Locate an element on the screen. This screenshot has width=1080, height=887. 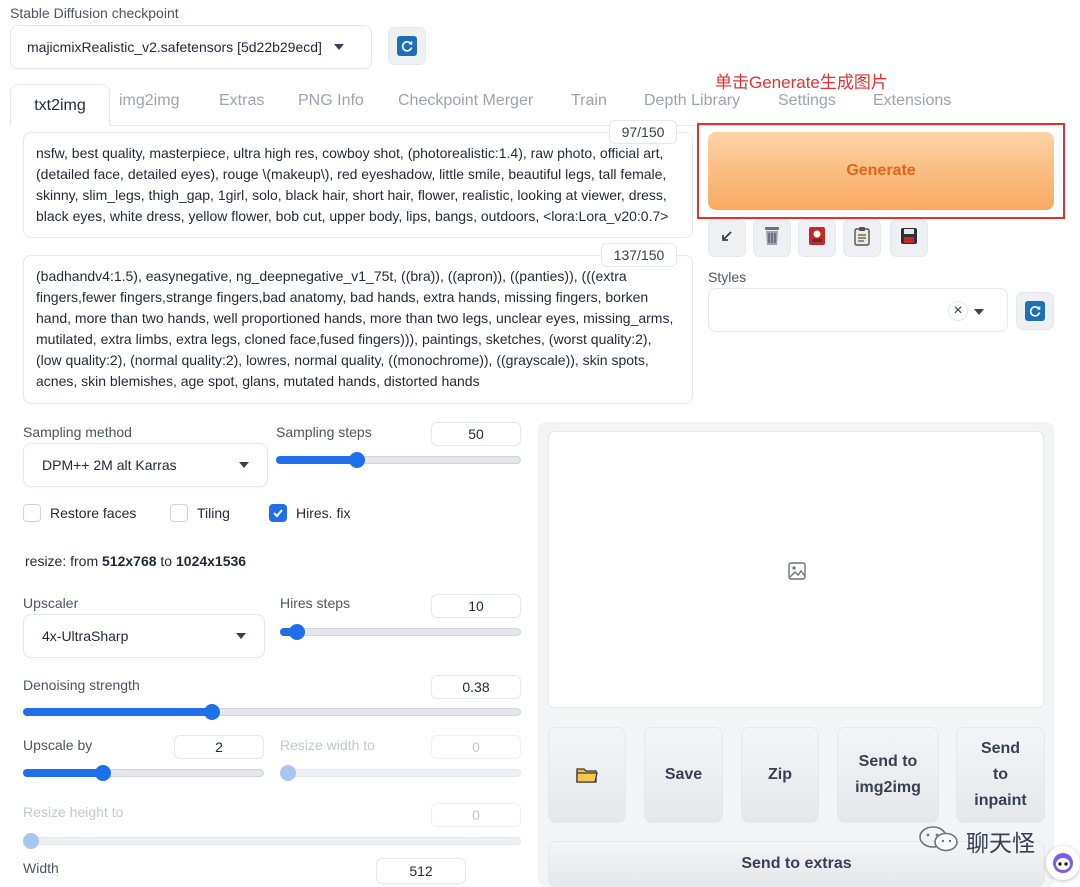
upscaler-label: Upscaler is located at coordinates (51, 603).